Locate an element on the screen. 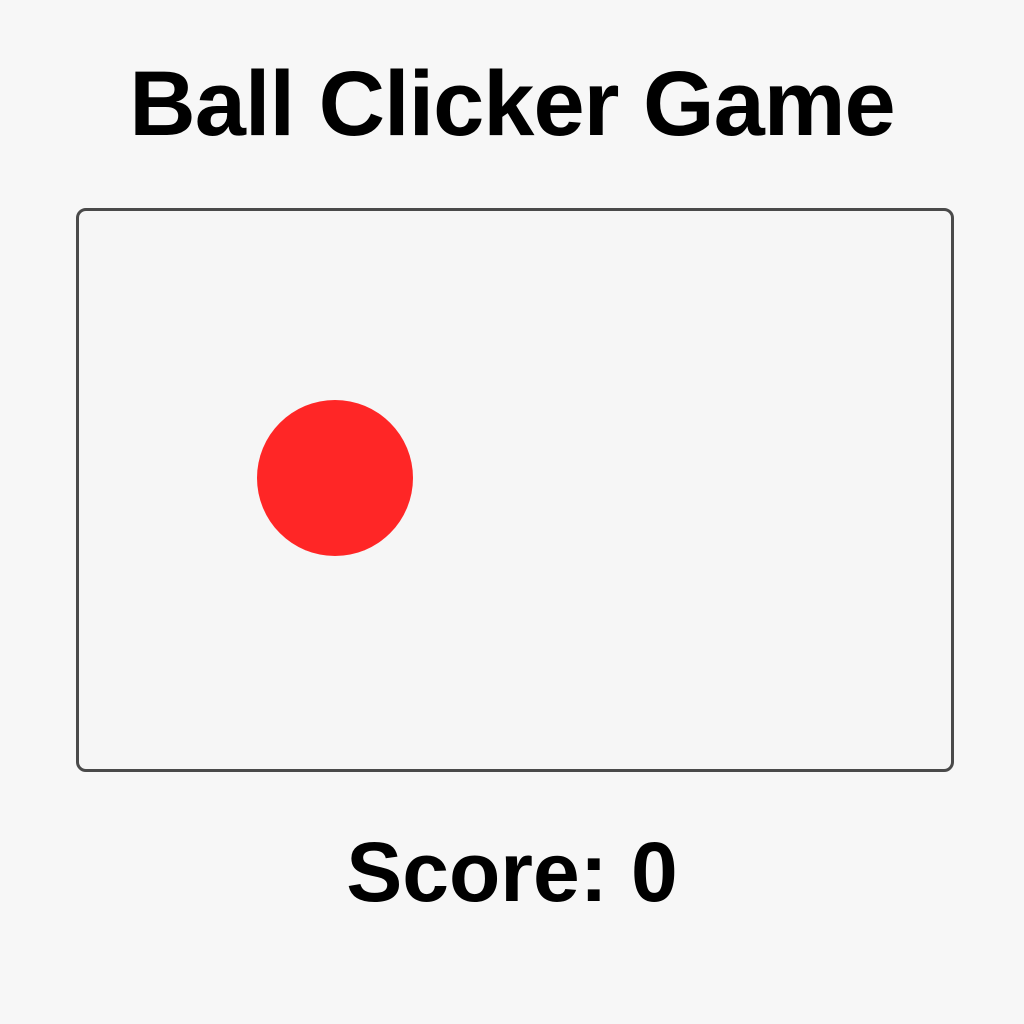  game-title: Ball Clicker Game is located at coordinates (512, 104).